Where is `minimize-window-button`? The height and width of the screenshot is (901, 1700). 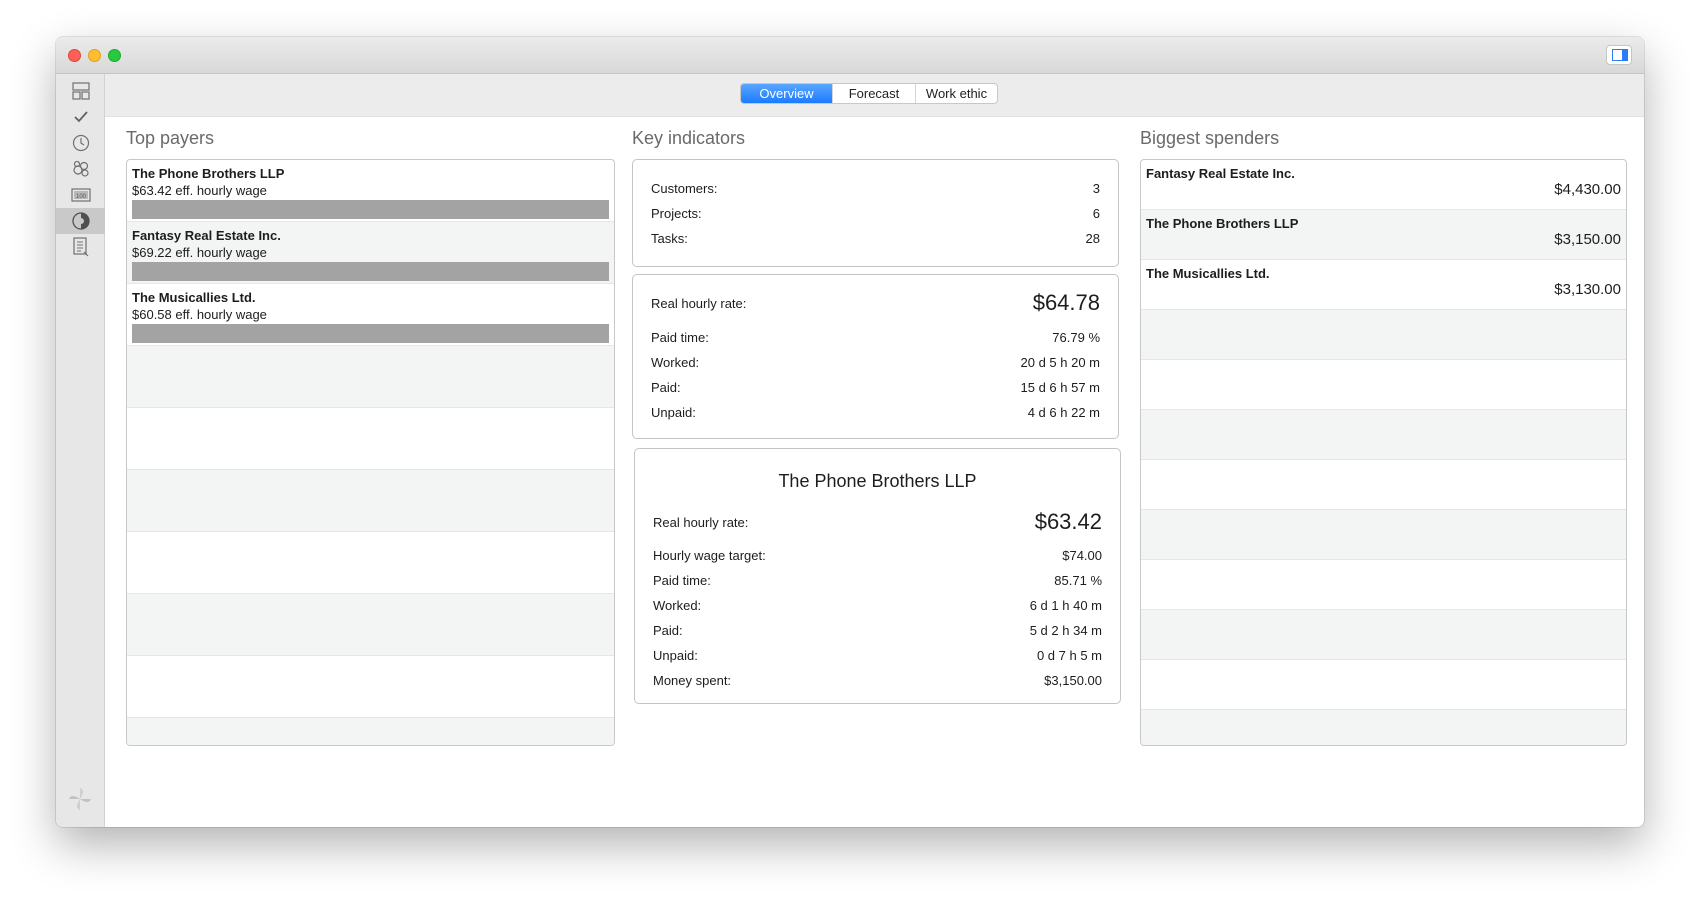
minimize-window-button is located at coordinates (94, 55).